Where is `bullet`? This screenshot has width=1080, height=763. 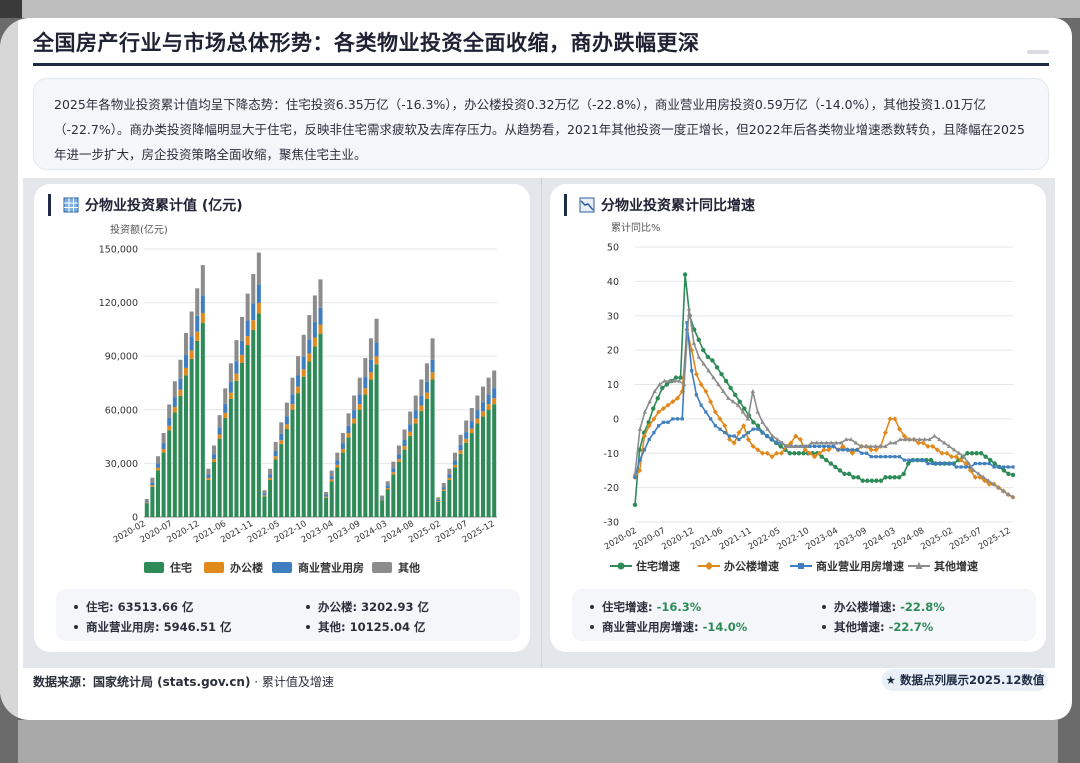
bullet is located at coordinates (308, 607).